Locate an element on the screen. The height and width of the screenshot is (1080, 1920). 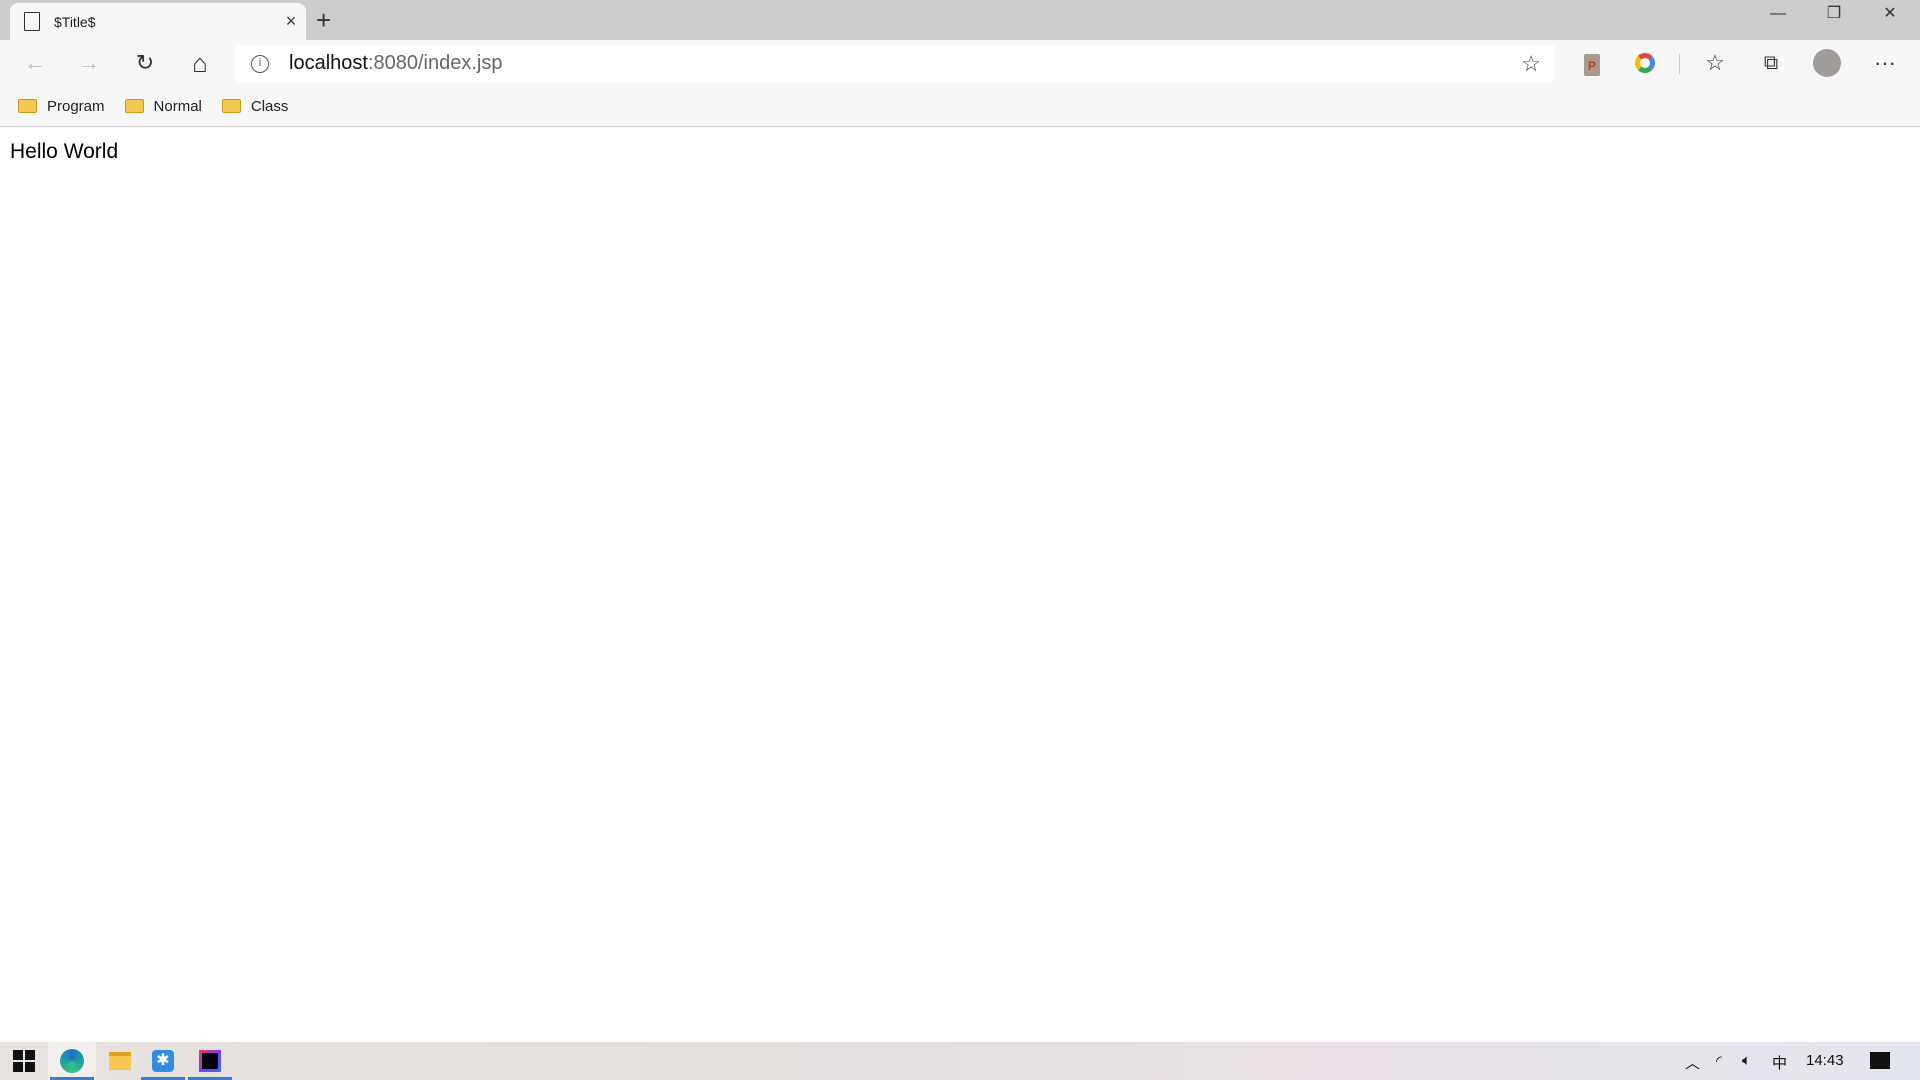
file-explorer-icon is located at coordinates (120, 1061).